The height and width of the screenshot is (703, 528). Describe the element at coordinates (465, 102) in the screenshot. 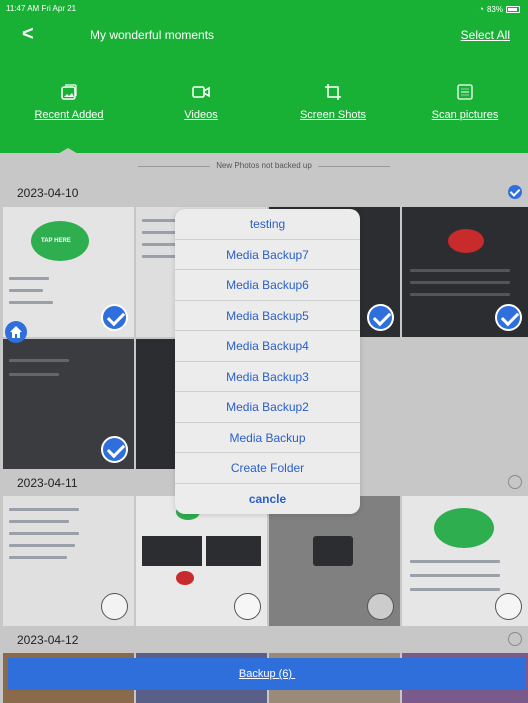

I see `tab-scan-pictures: Scan pictures` at that location.